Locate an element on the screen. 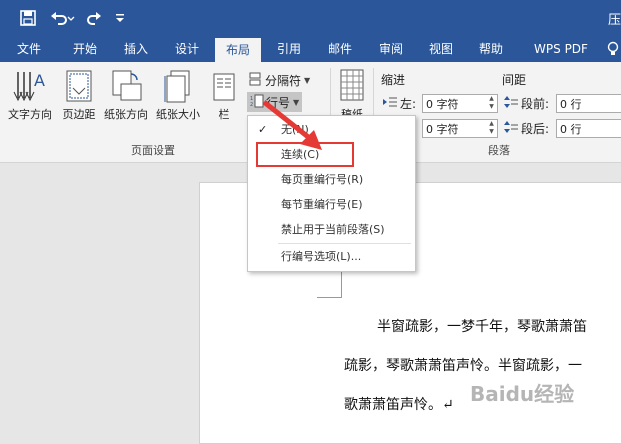 This screenshot has height=444, width=621. margins-icon is located at coordinates (79, 88).